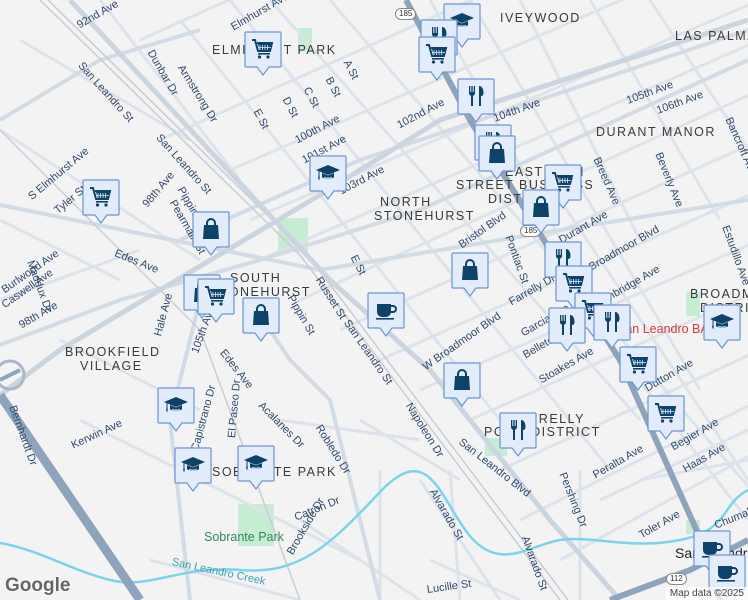 This screenshot has height=600, width=748. I want to click on map-attribution: Map data ©2025, so click(706, 593).